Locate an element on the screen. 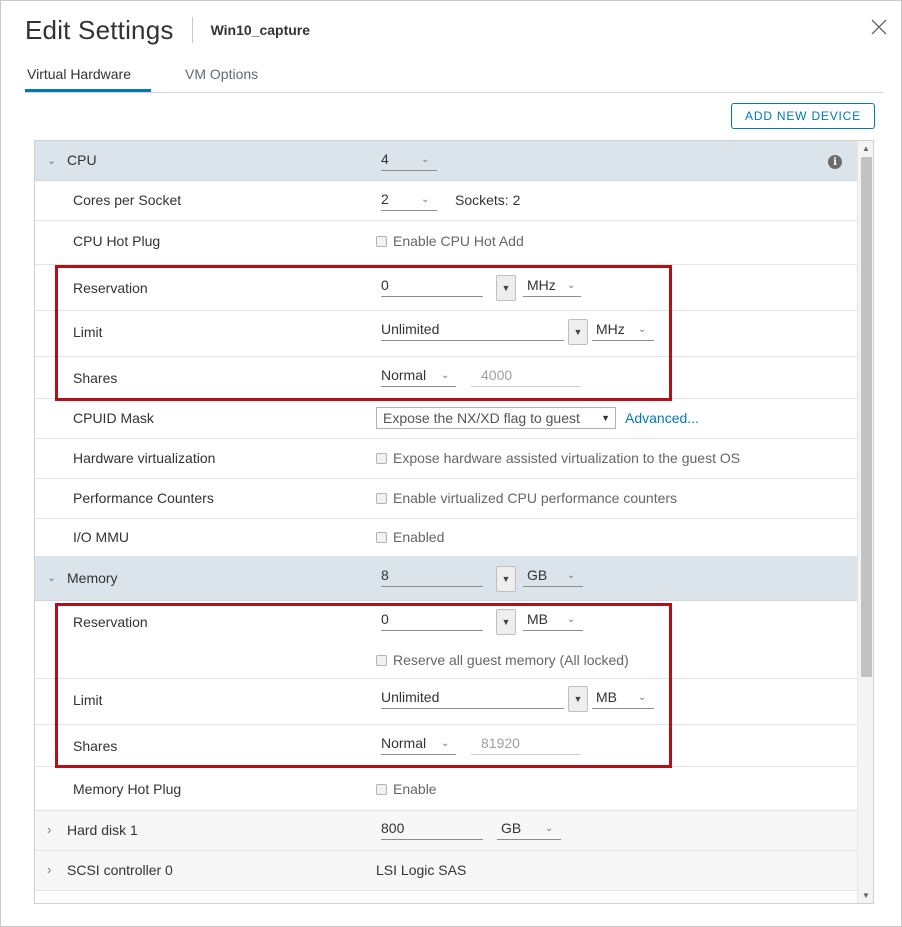 Image resolution: width=902 pixels, height=927 pixels. memory-section-row: ⌄ Memory 8 ▼ GB ⌄ is located at coordinates (446, 579).